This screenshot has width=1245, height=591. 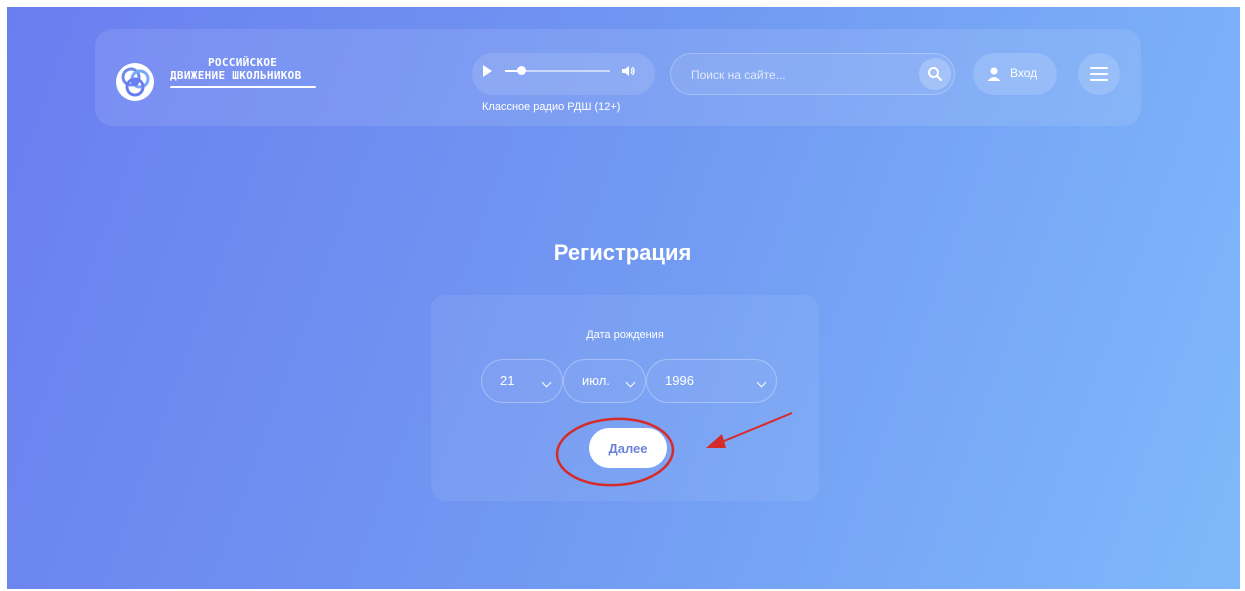 I want to click on logo-emblem-icon, so click(x=135, y=82).